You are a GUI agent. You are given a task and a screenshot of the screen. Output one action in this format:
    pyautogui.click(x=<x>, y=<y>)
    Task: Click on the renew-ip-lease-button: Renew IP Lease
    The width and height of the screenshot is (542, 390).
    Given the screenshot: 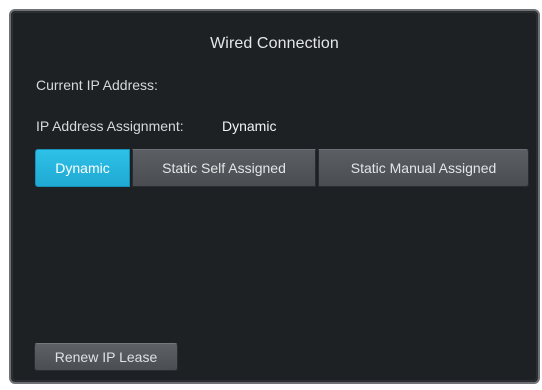 What is the action you would take?
    pyautogui.click(x=106, y=357)
    